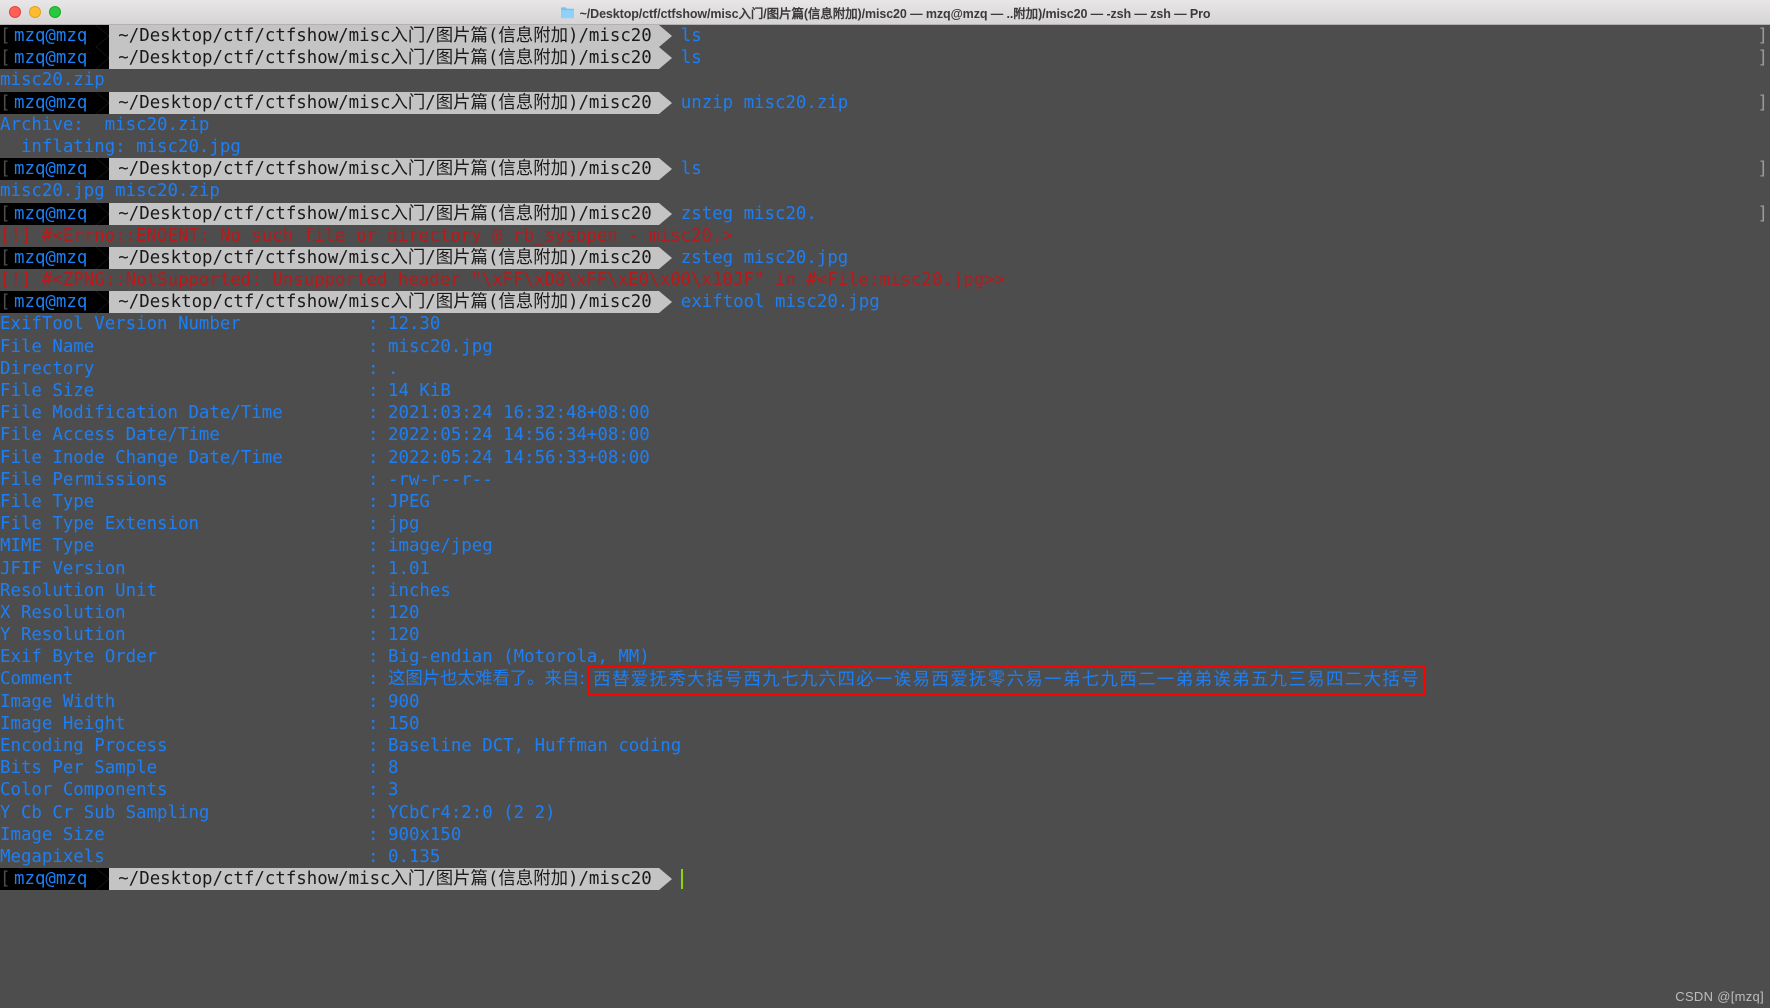 This screenshot has height=1008, width=1770. What do you see at coordinates (885, 591) in the screenshot?
I see `exif-row: Resolution Unit: inches` at bounding box center [885, 591].